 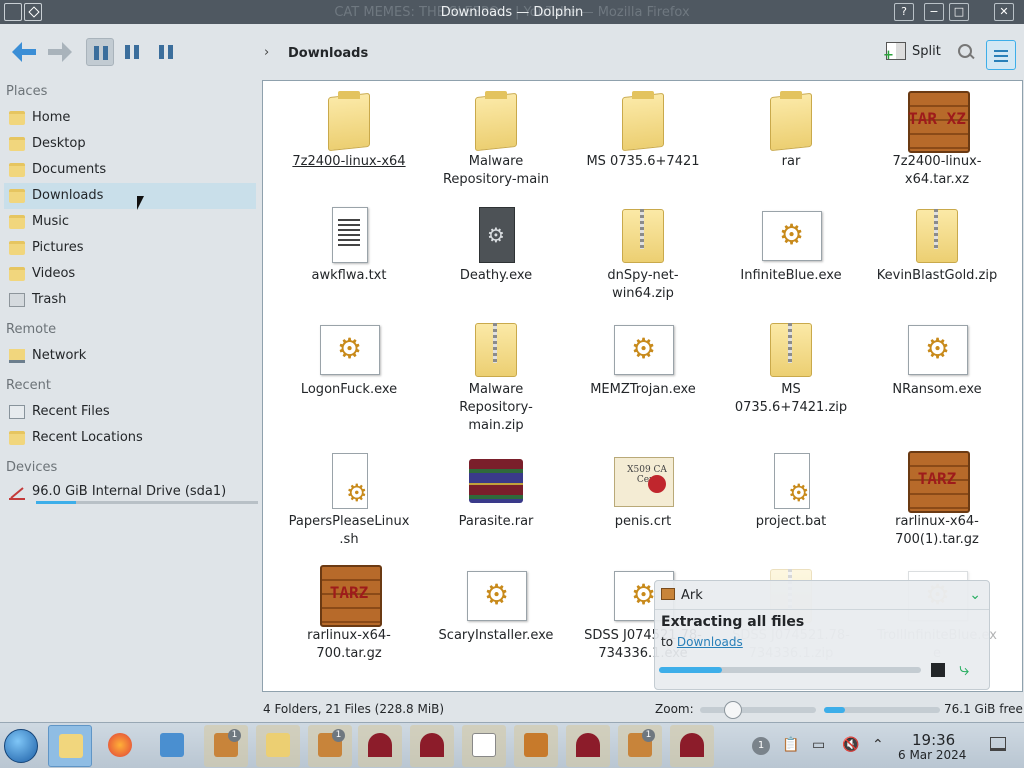 I want to click on app-icon, so click(x=937, y=348).